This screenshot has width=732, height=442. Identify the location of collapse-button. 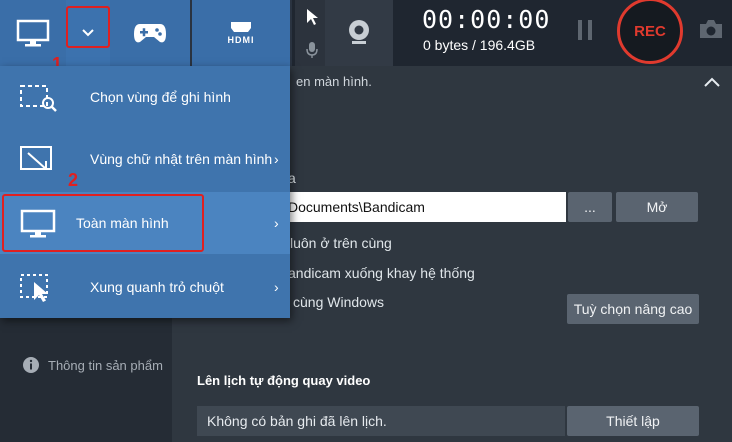
(712, 83).